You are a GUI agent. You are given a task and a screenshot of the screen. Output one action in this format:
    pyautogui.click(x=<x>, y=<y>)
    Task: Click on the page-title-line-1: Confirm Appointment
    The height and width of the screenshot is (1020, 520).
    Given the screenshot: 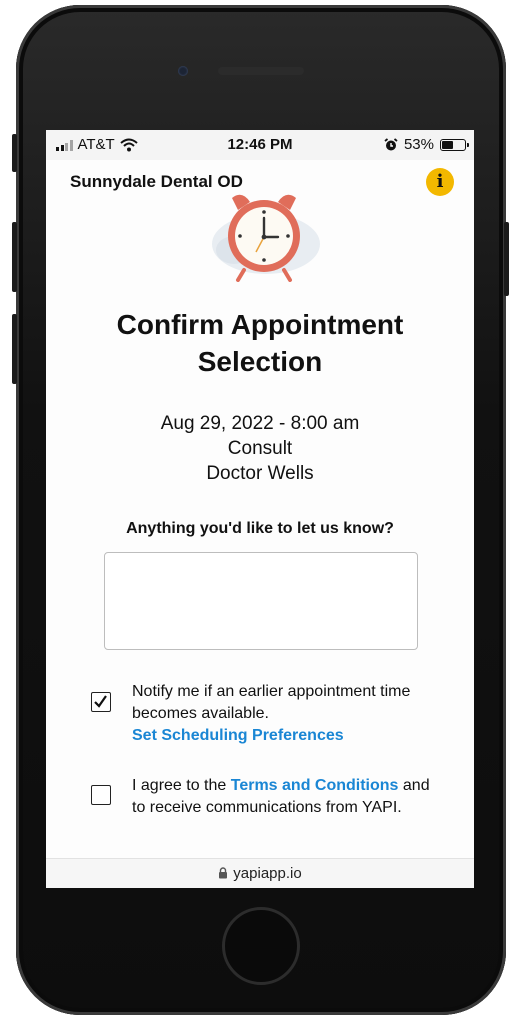 What is the action you would take?
    pyautogui.click(x=260, y=324)
    